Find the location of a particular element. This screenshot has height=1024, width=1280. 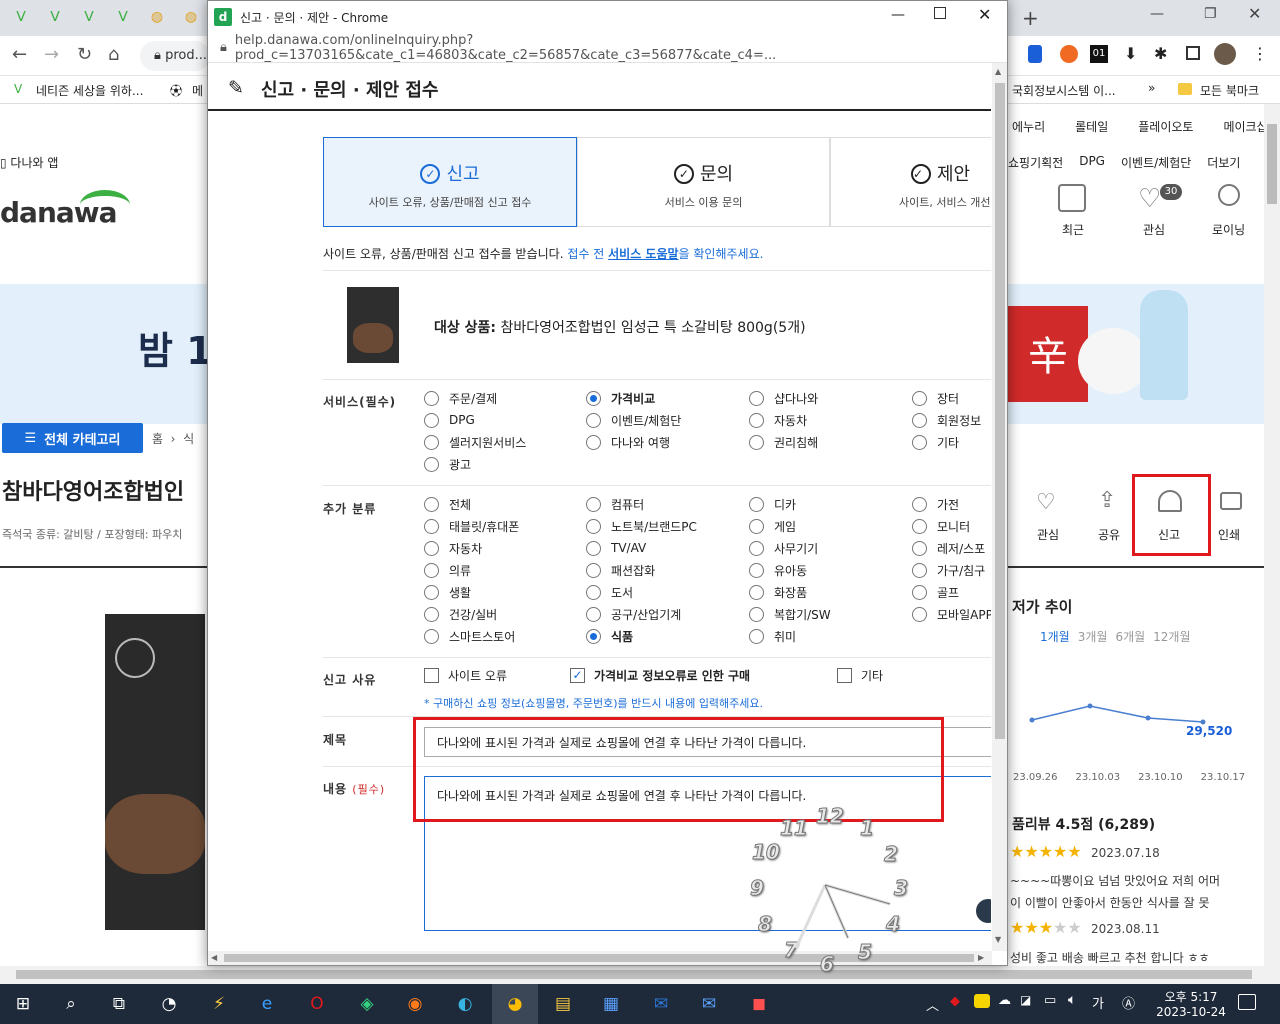

restore-icon: ❐ is located at coordinates (1210, 14).